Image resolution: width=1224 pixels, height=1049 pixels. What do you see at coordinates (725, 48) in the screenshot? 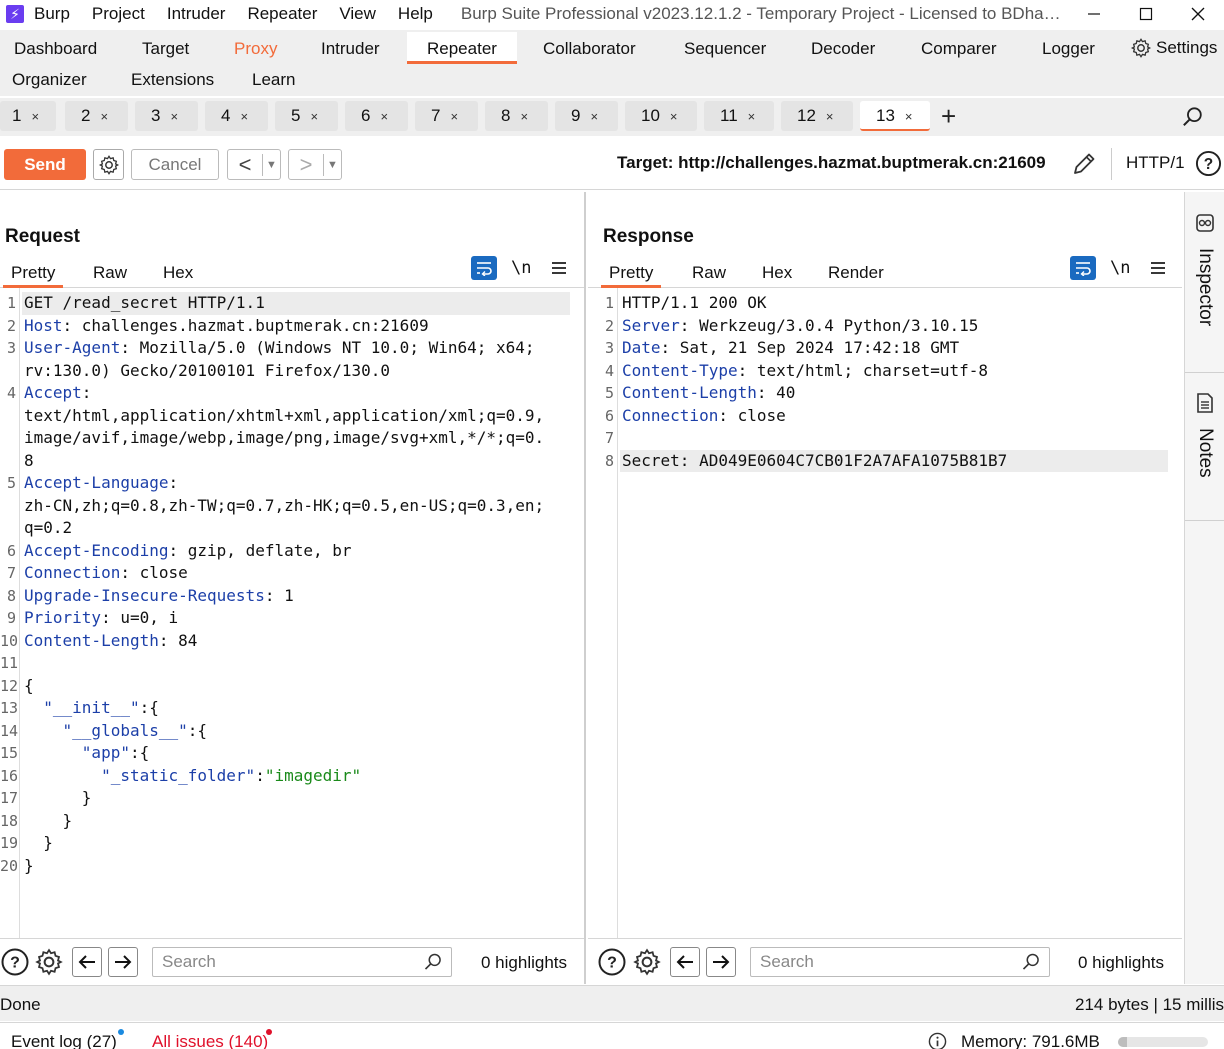
I see `tab-sequencer: Sequencer` at bounding box center [725, 48].